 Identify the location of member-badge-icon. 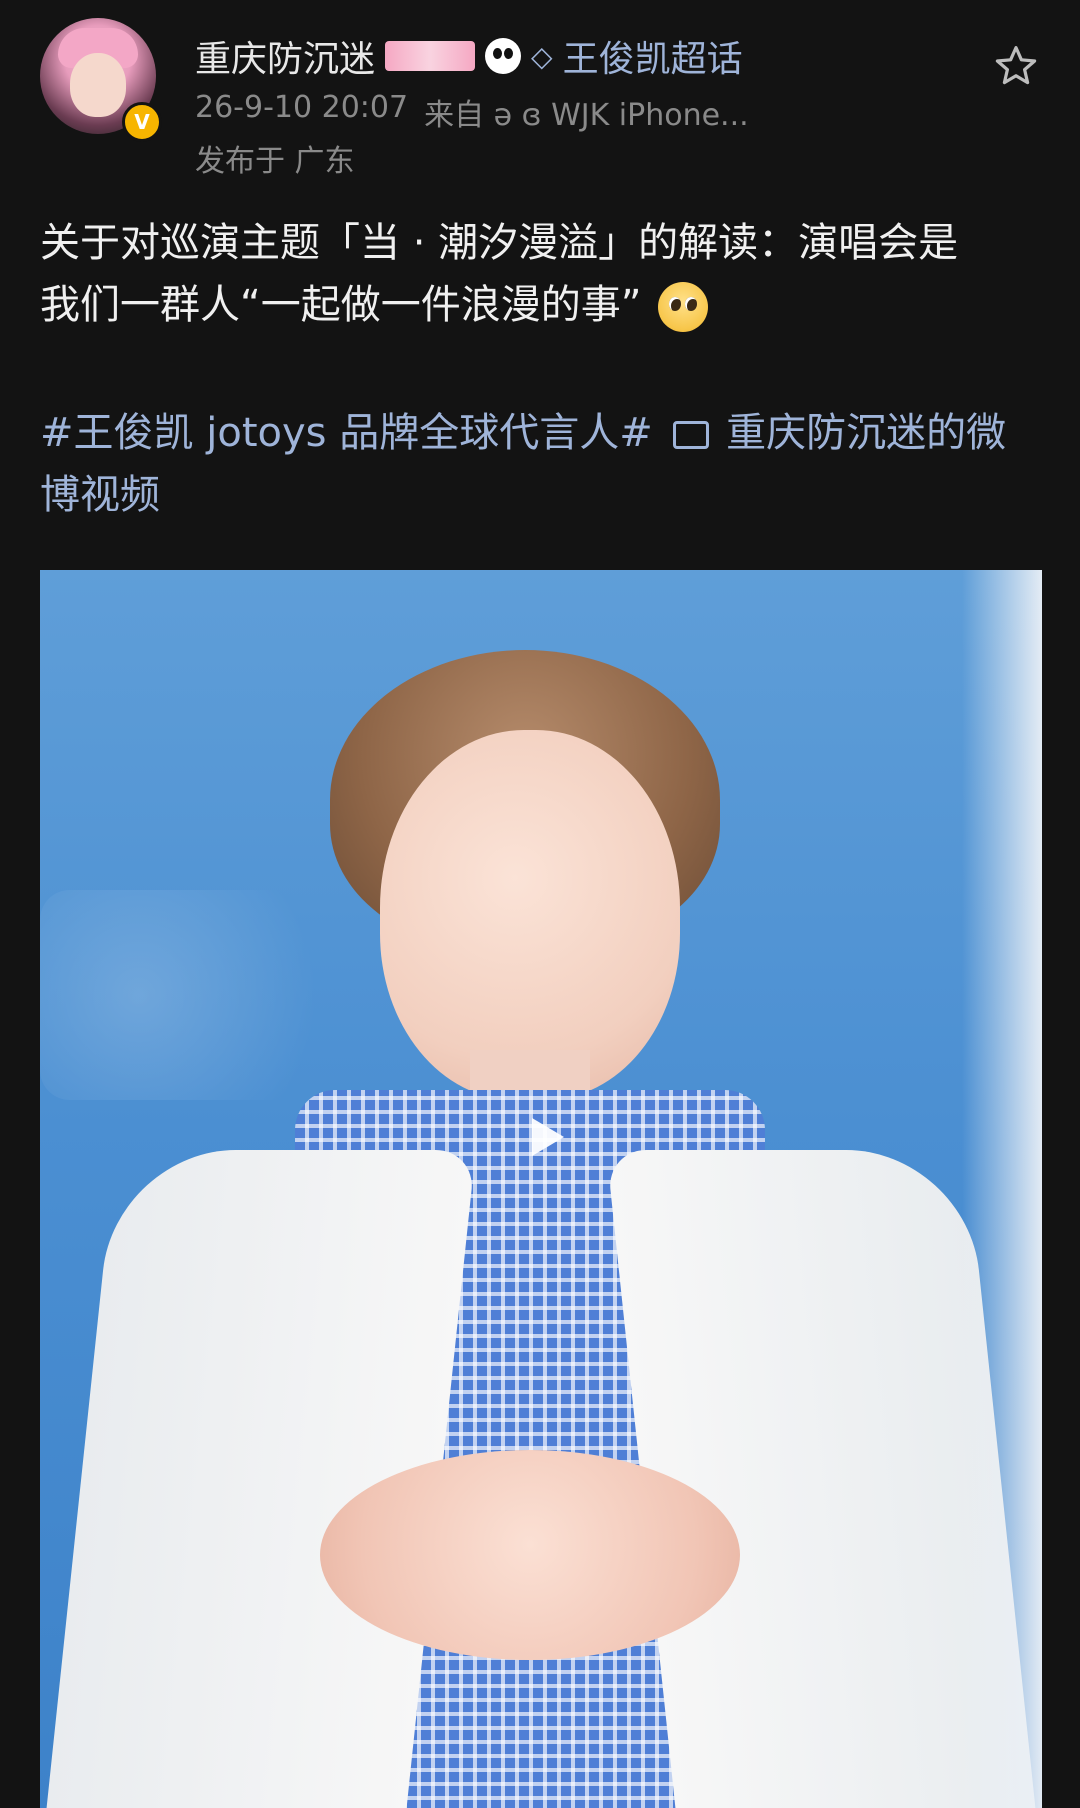
(430, 56).